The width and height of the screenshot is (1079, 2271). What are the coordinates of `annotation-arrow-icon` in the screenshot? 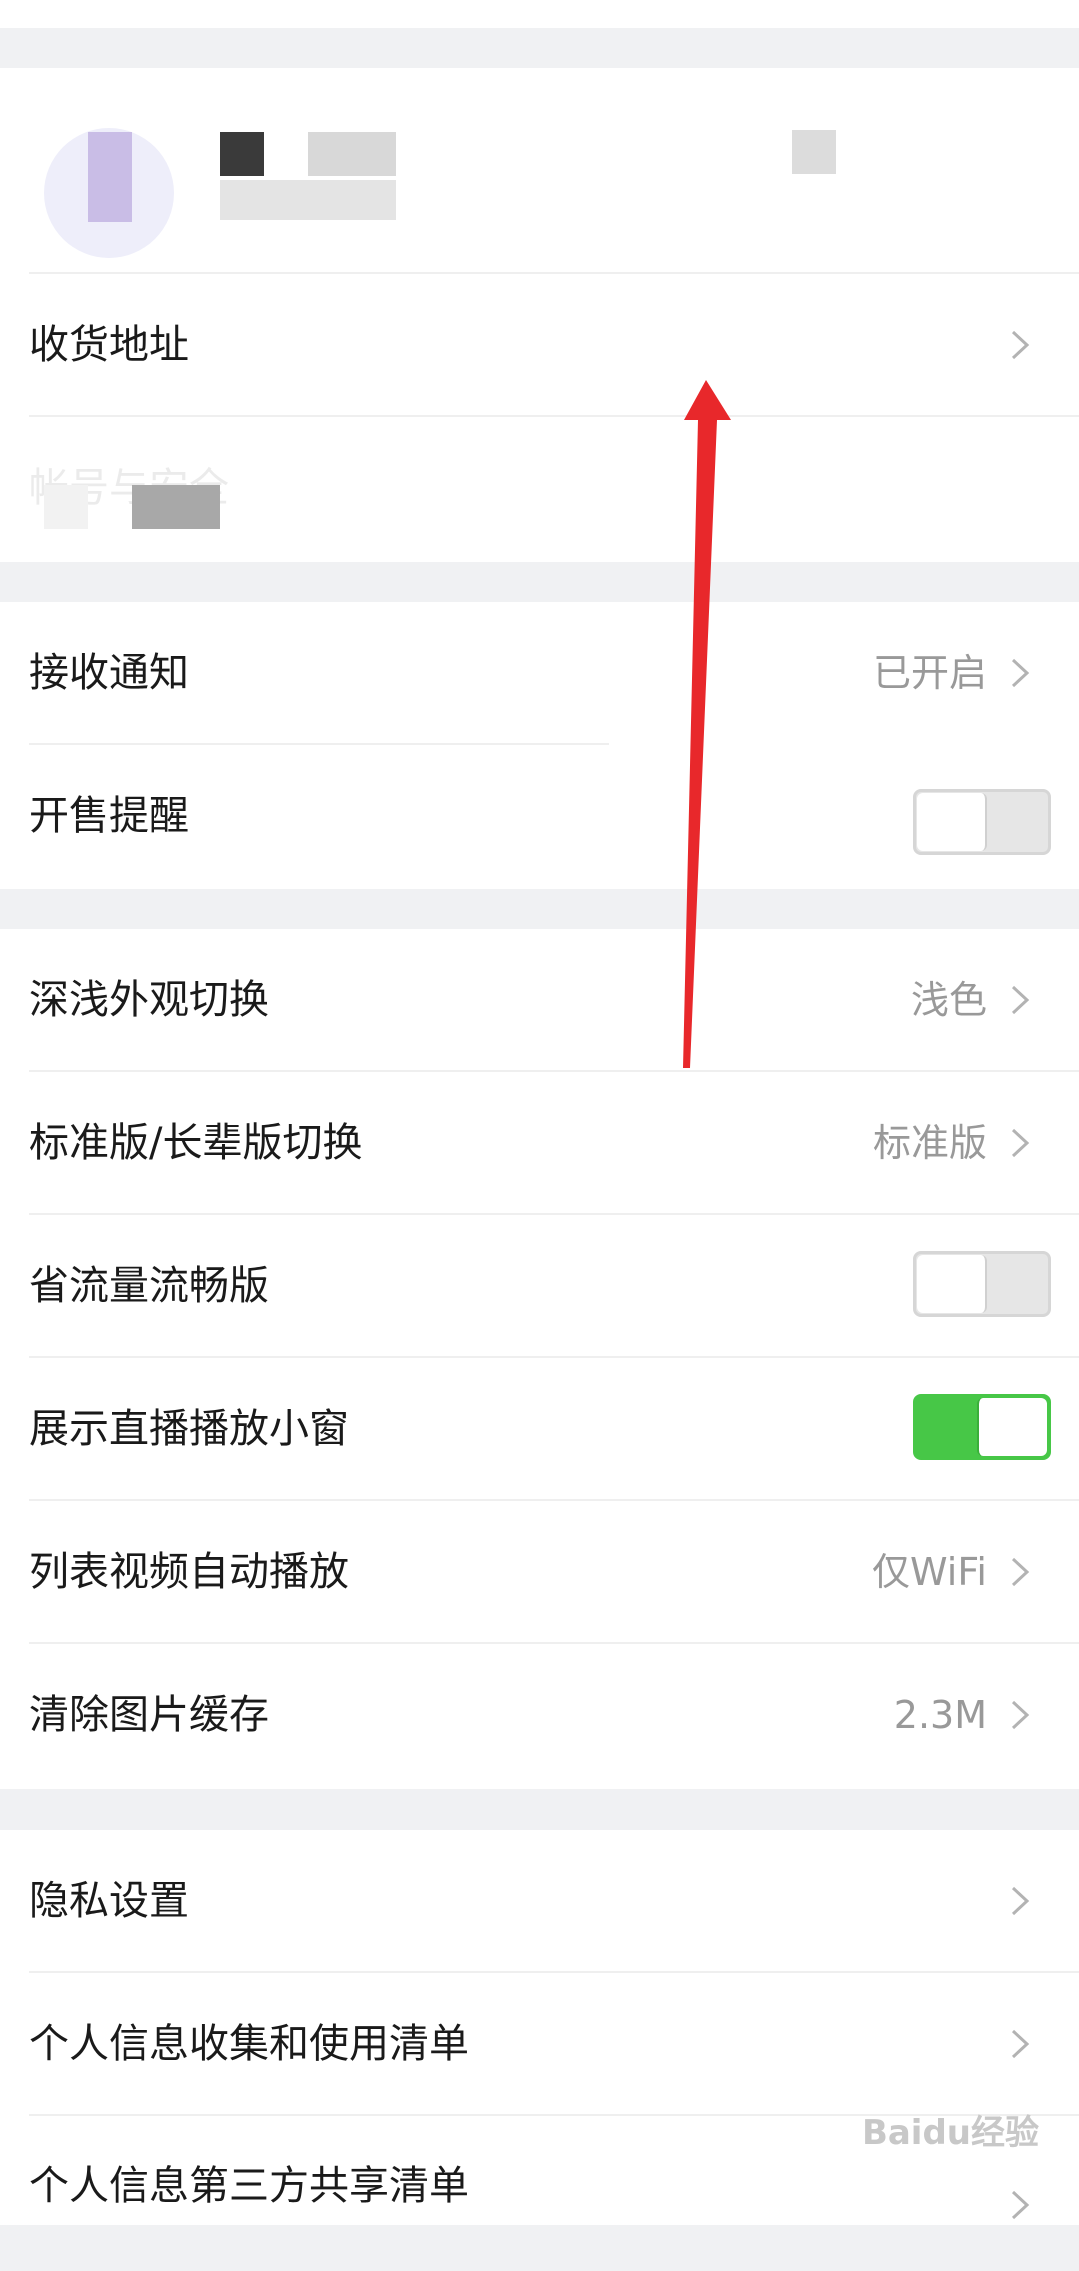 It's located at (707, 724).